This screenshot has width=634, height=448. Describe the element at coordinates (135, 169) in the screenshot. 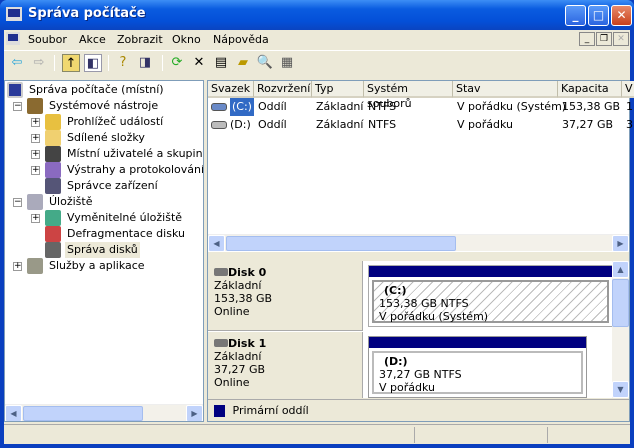

I see `tree-item-label: Výstrahy a protokolování vý` at that location.